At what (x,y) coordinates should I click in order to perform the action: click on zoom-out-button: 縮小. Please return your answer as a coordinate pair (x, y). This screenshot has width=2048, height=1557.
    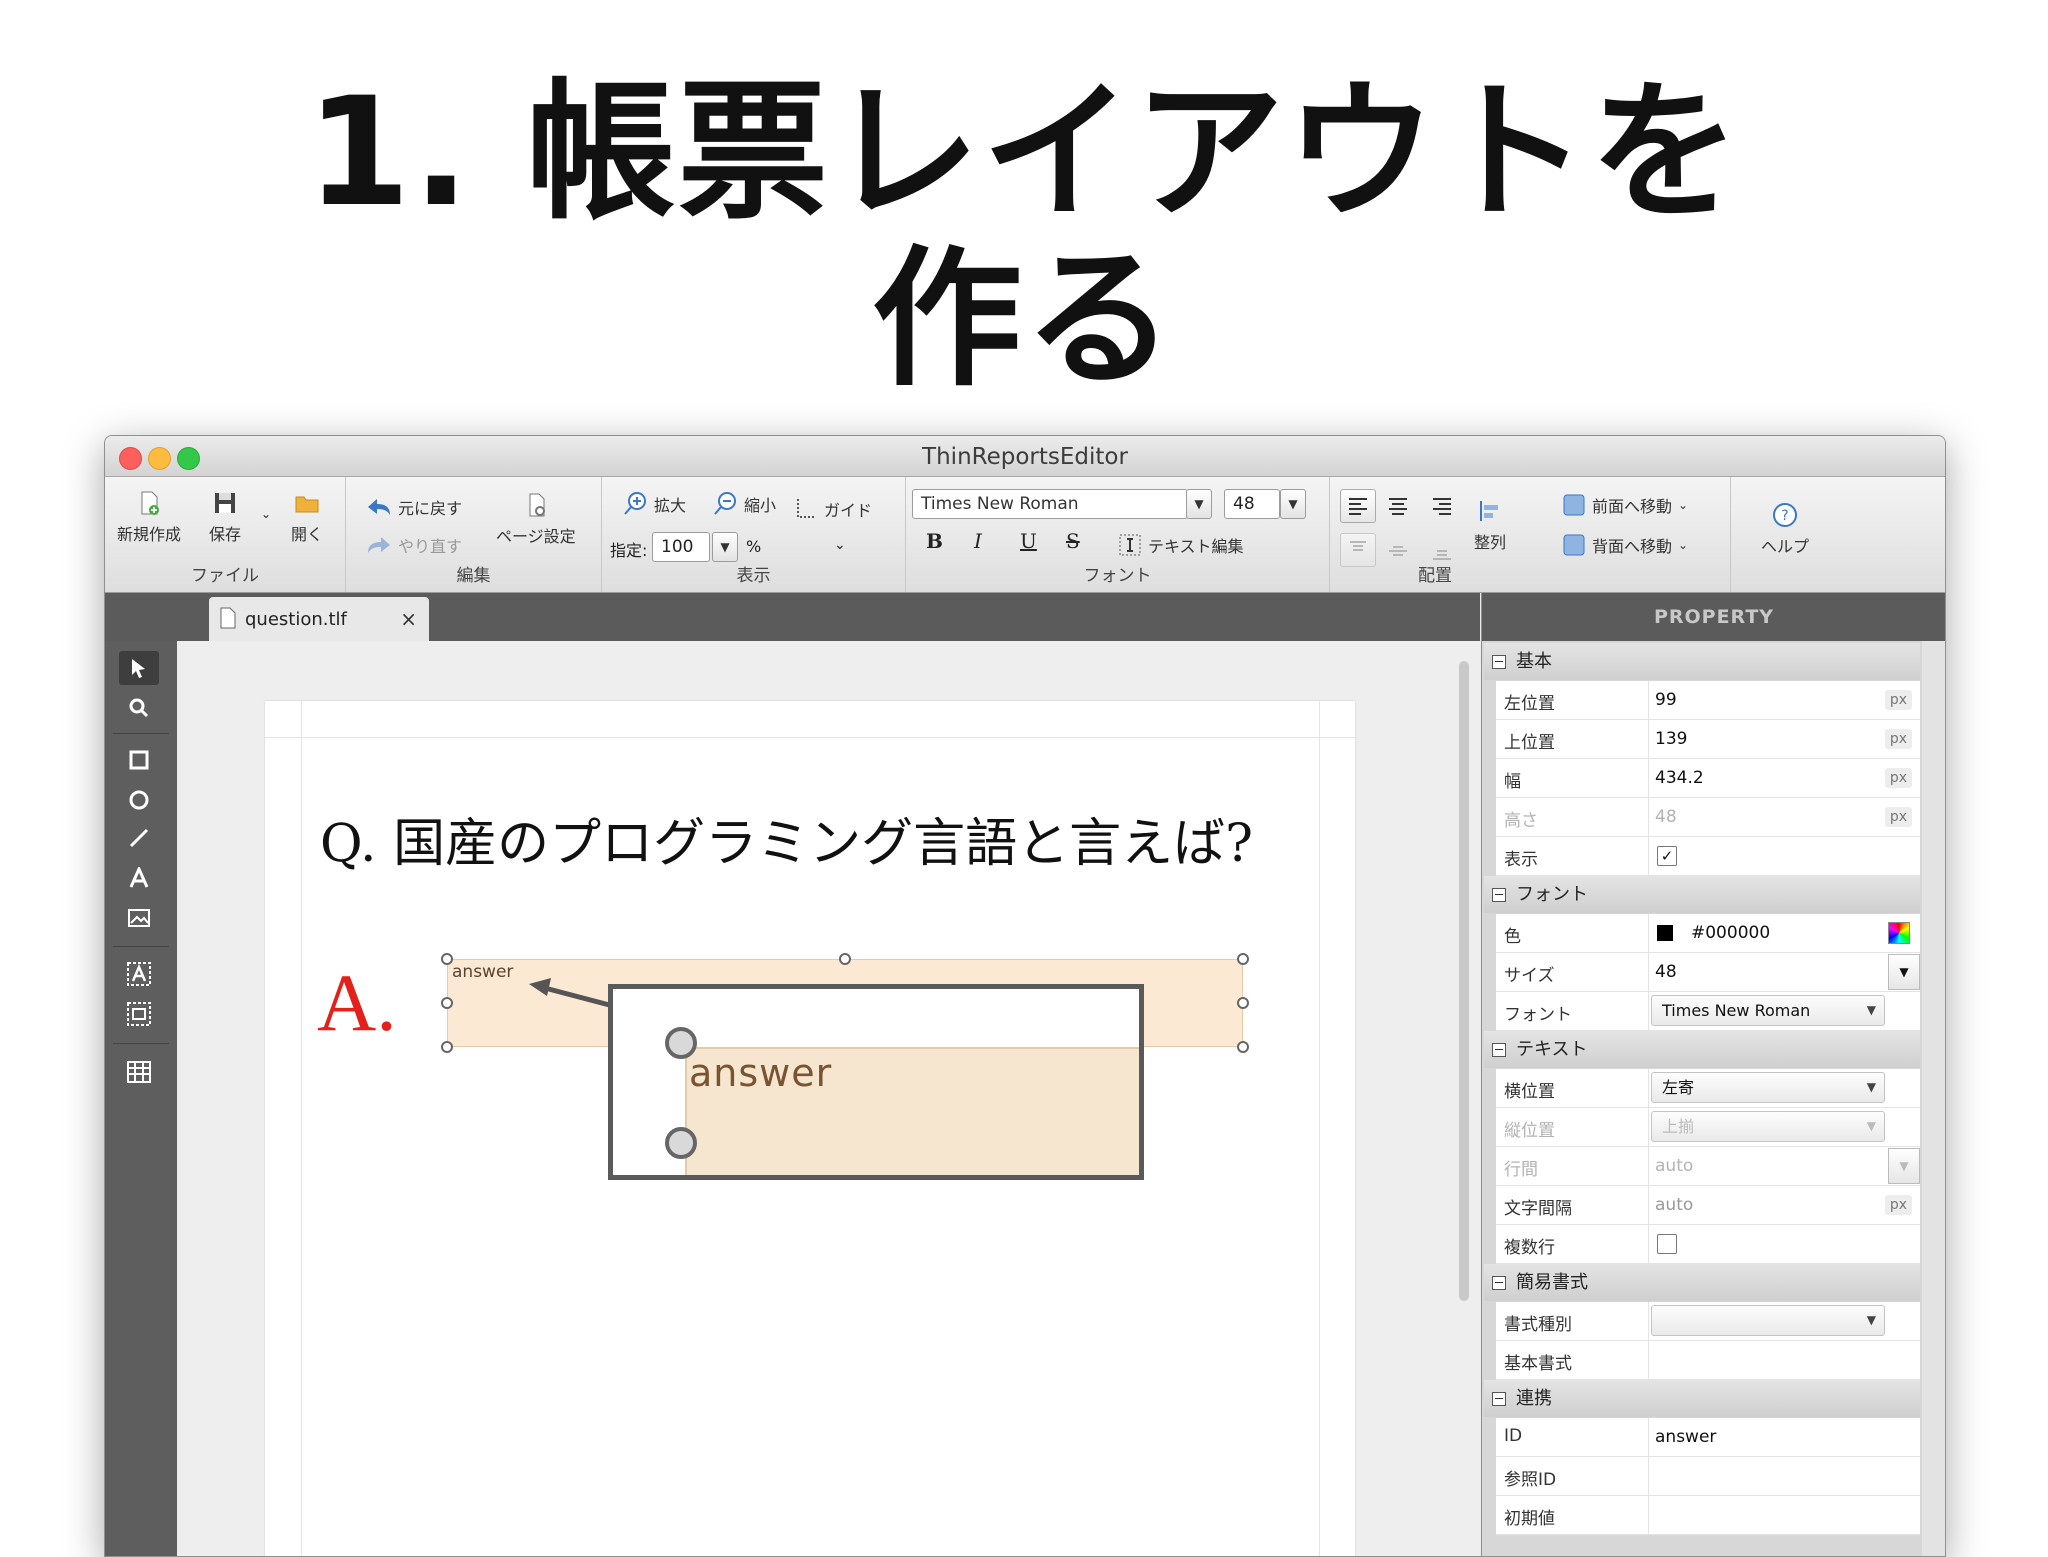
    Looking at the image, I should click on (744, 504).